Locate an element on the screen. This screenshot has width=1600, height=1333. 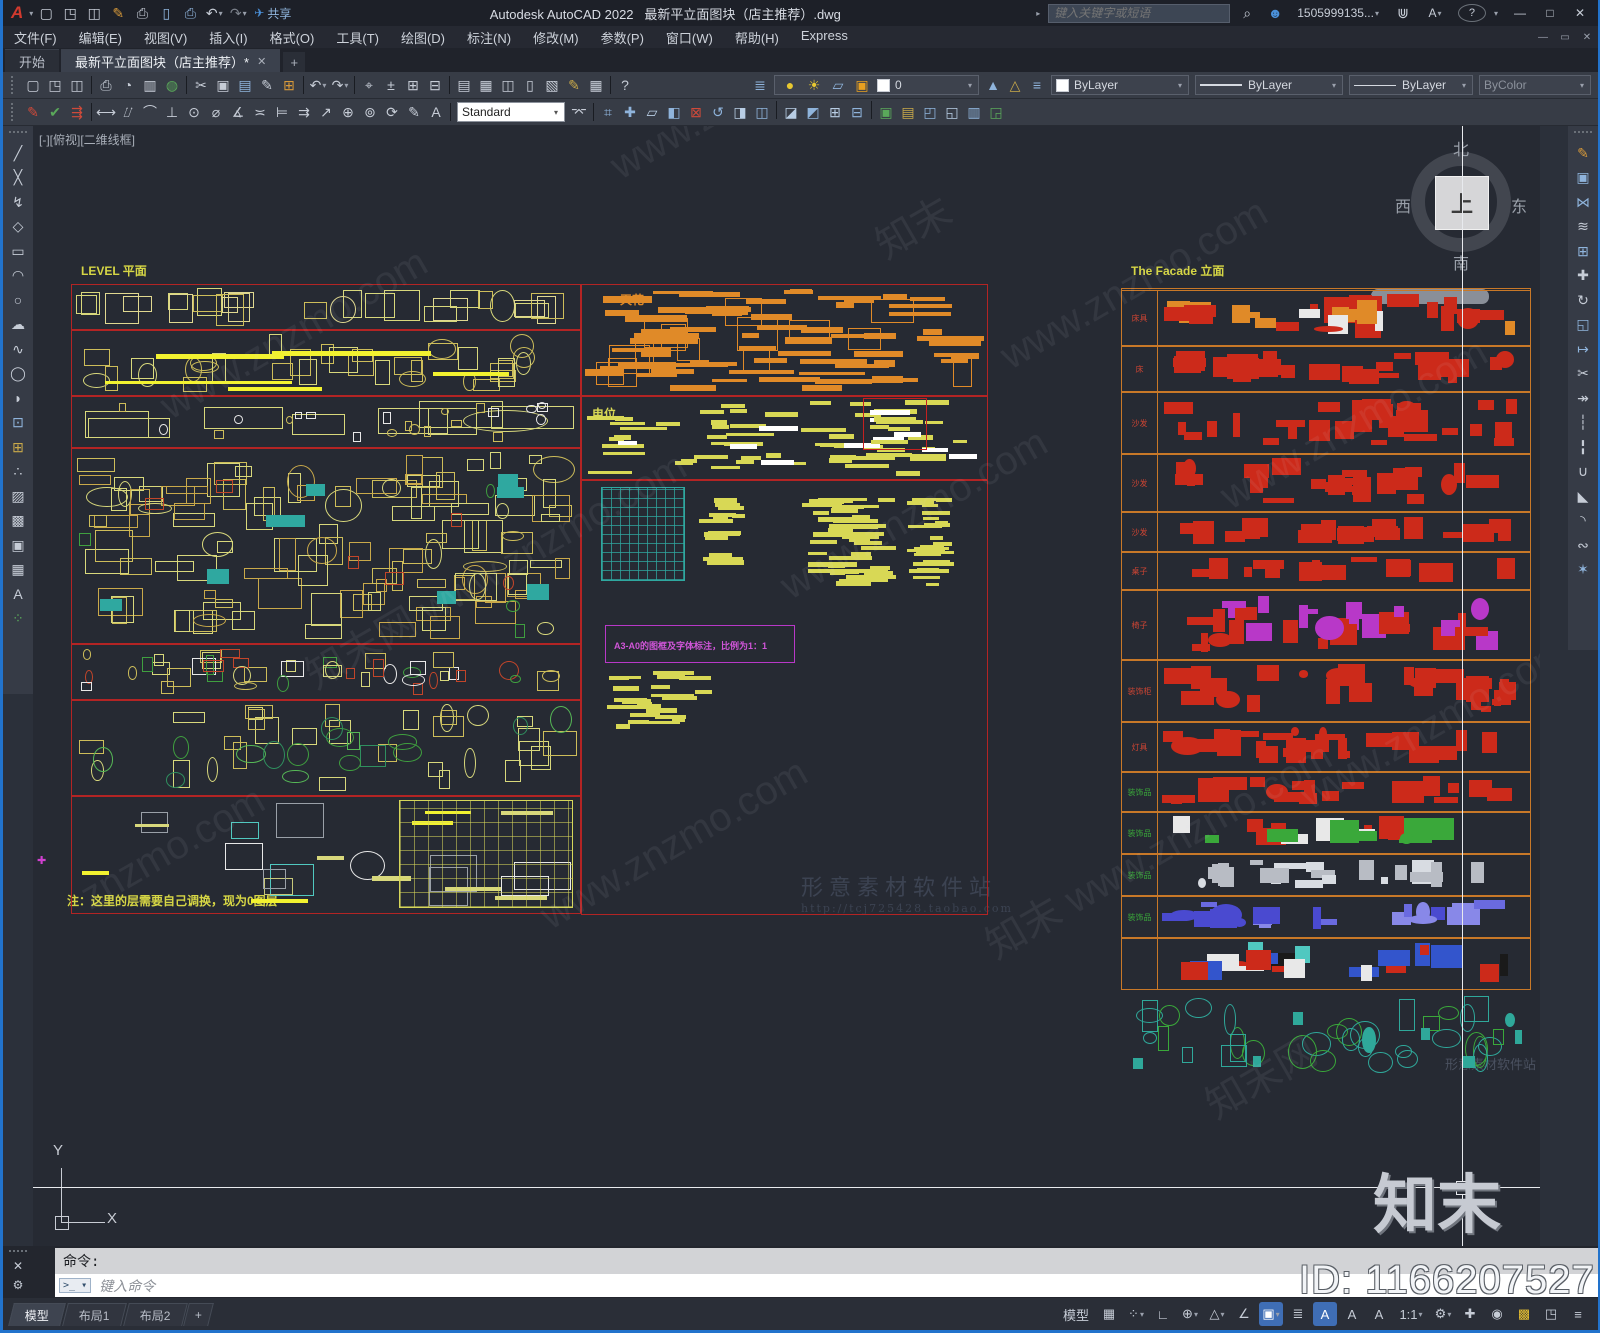
model-layout-toggle: 模型 is located at coordinates (1076, 1314).